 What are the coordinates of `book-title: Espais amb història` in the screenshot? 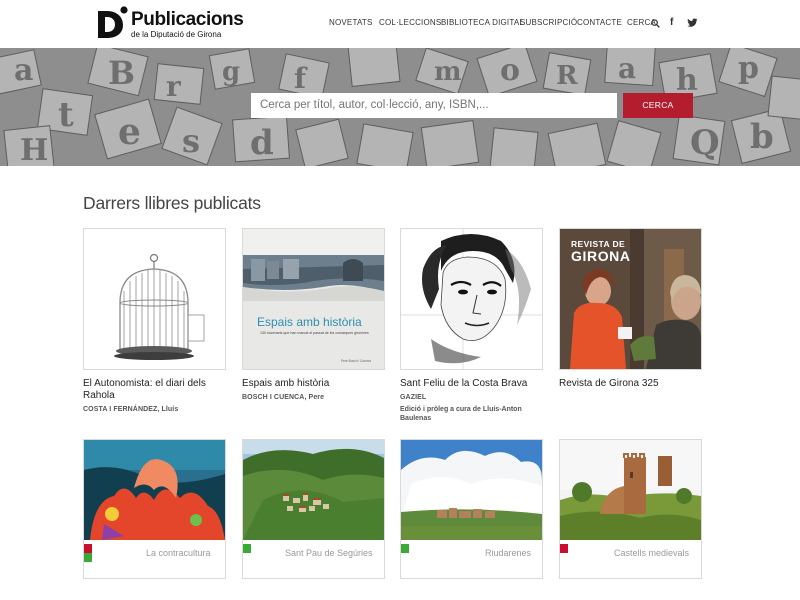 It's located at (317, 384).